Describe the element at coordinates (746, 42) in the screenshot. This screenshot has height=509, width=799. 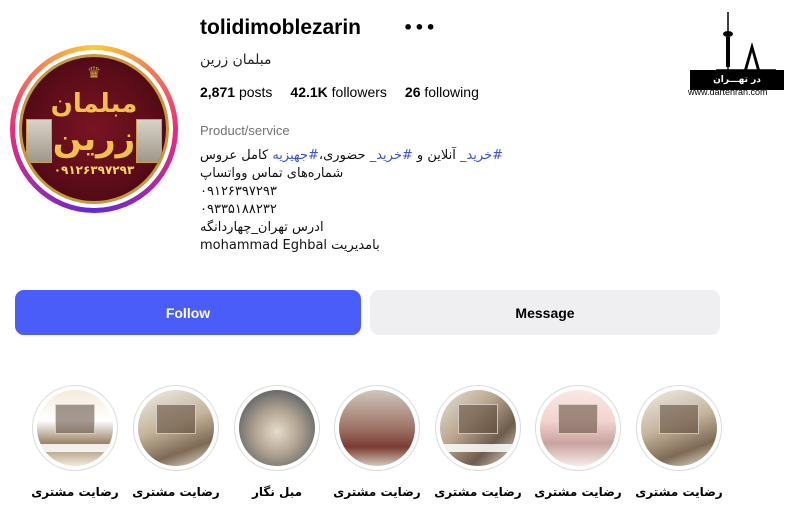
I see `milad-tower-icon` at that location.